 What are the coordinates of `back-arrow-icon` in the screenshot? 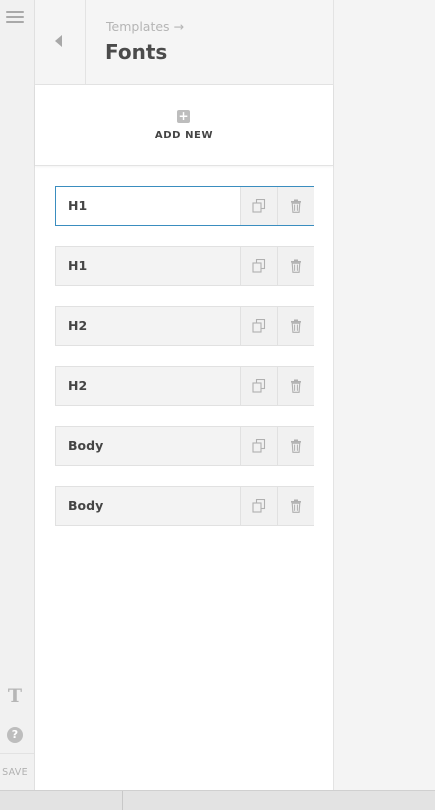 It's located at (58, 41).